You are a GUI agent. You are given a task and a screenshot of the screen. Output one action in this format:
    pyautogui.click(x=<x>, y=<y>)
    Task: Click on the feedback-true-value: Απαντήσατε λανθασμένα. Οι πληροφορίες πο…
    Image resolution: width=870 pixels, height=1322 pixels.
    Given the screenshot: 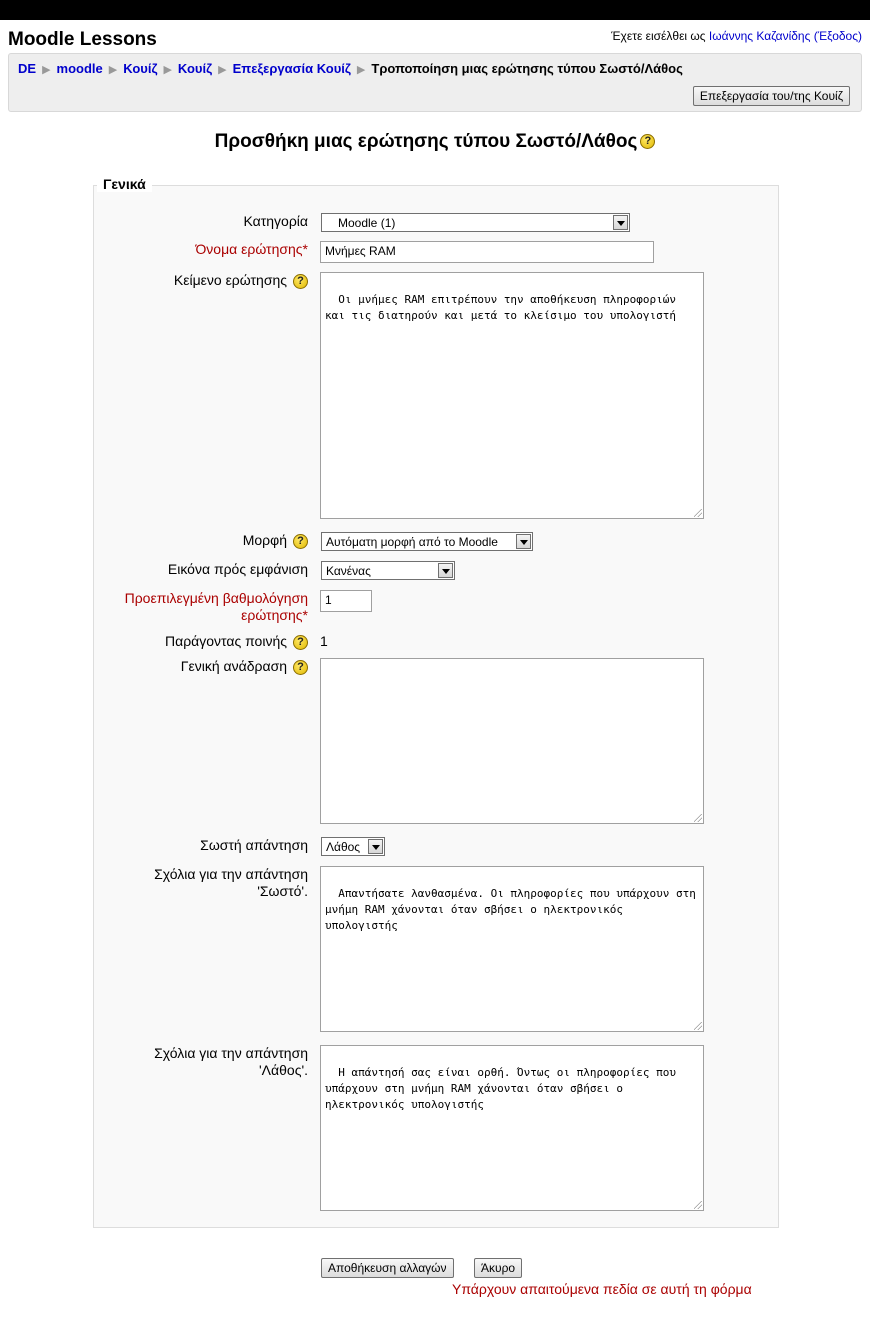 What is the action you would take?
    pyautogui.click(x=514, y=909)
    